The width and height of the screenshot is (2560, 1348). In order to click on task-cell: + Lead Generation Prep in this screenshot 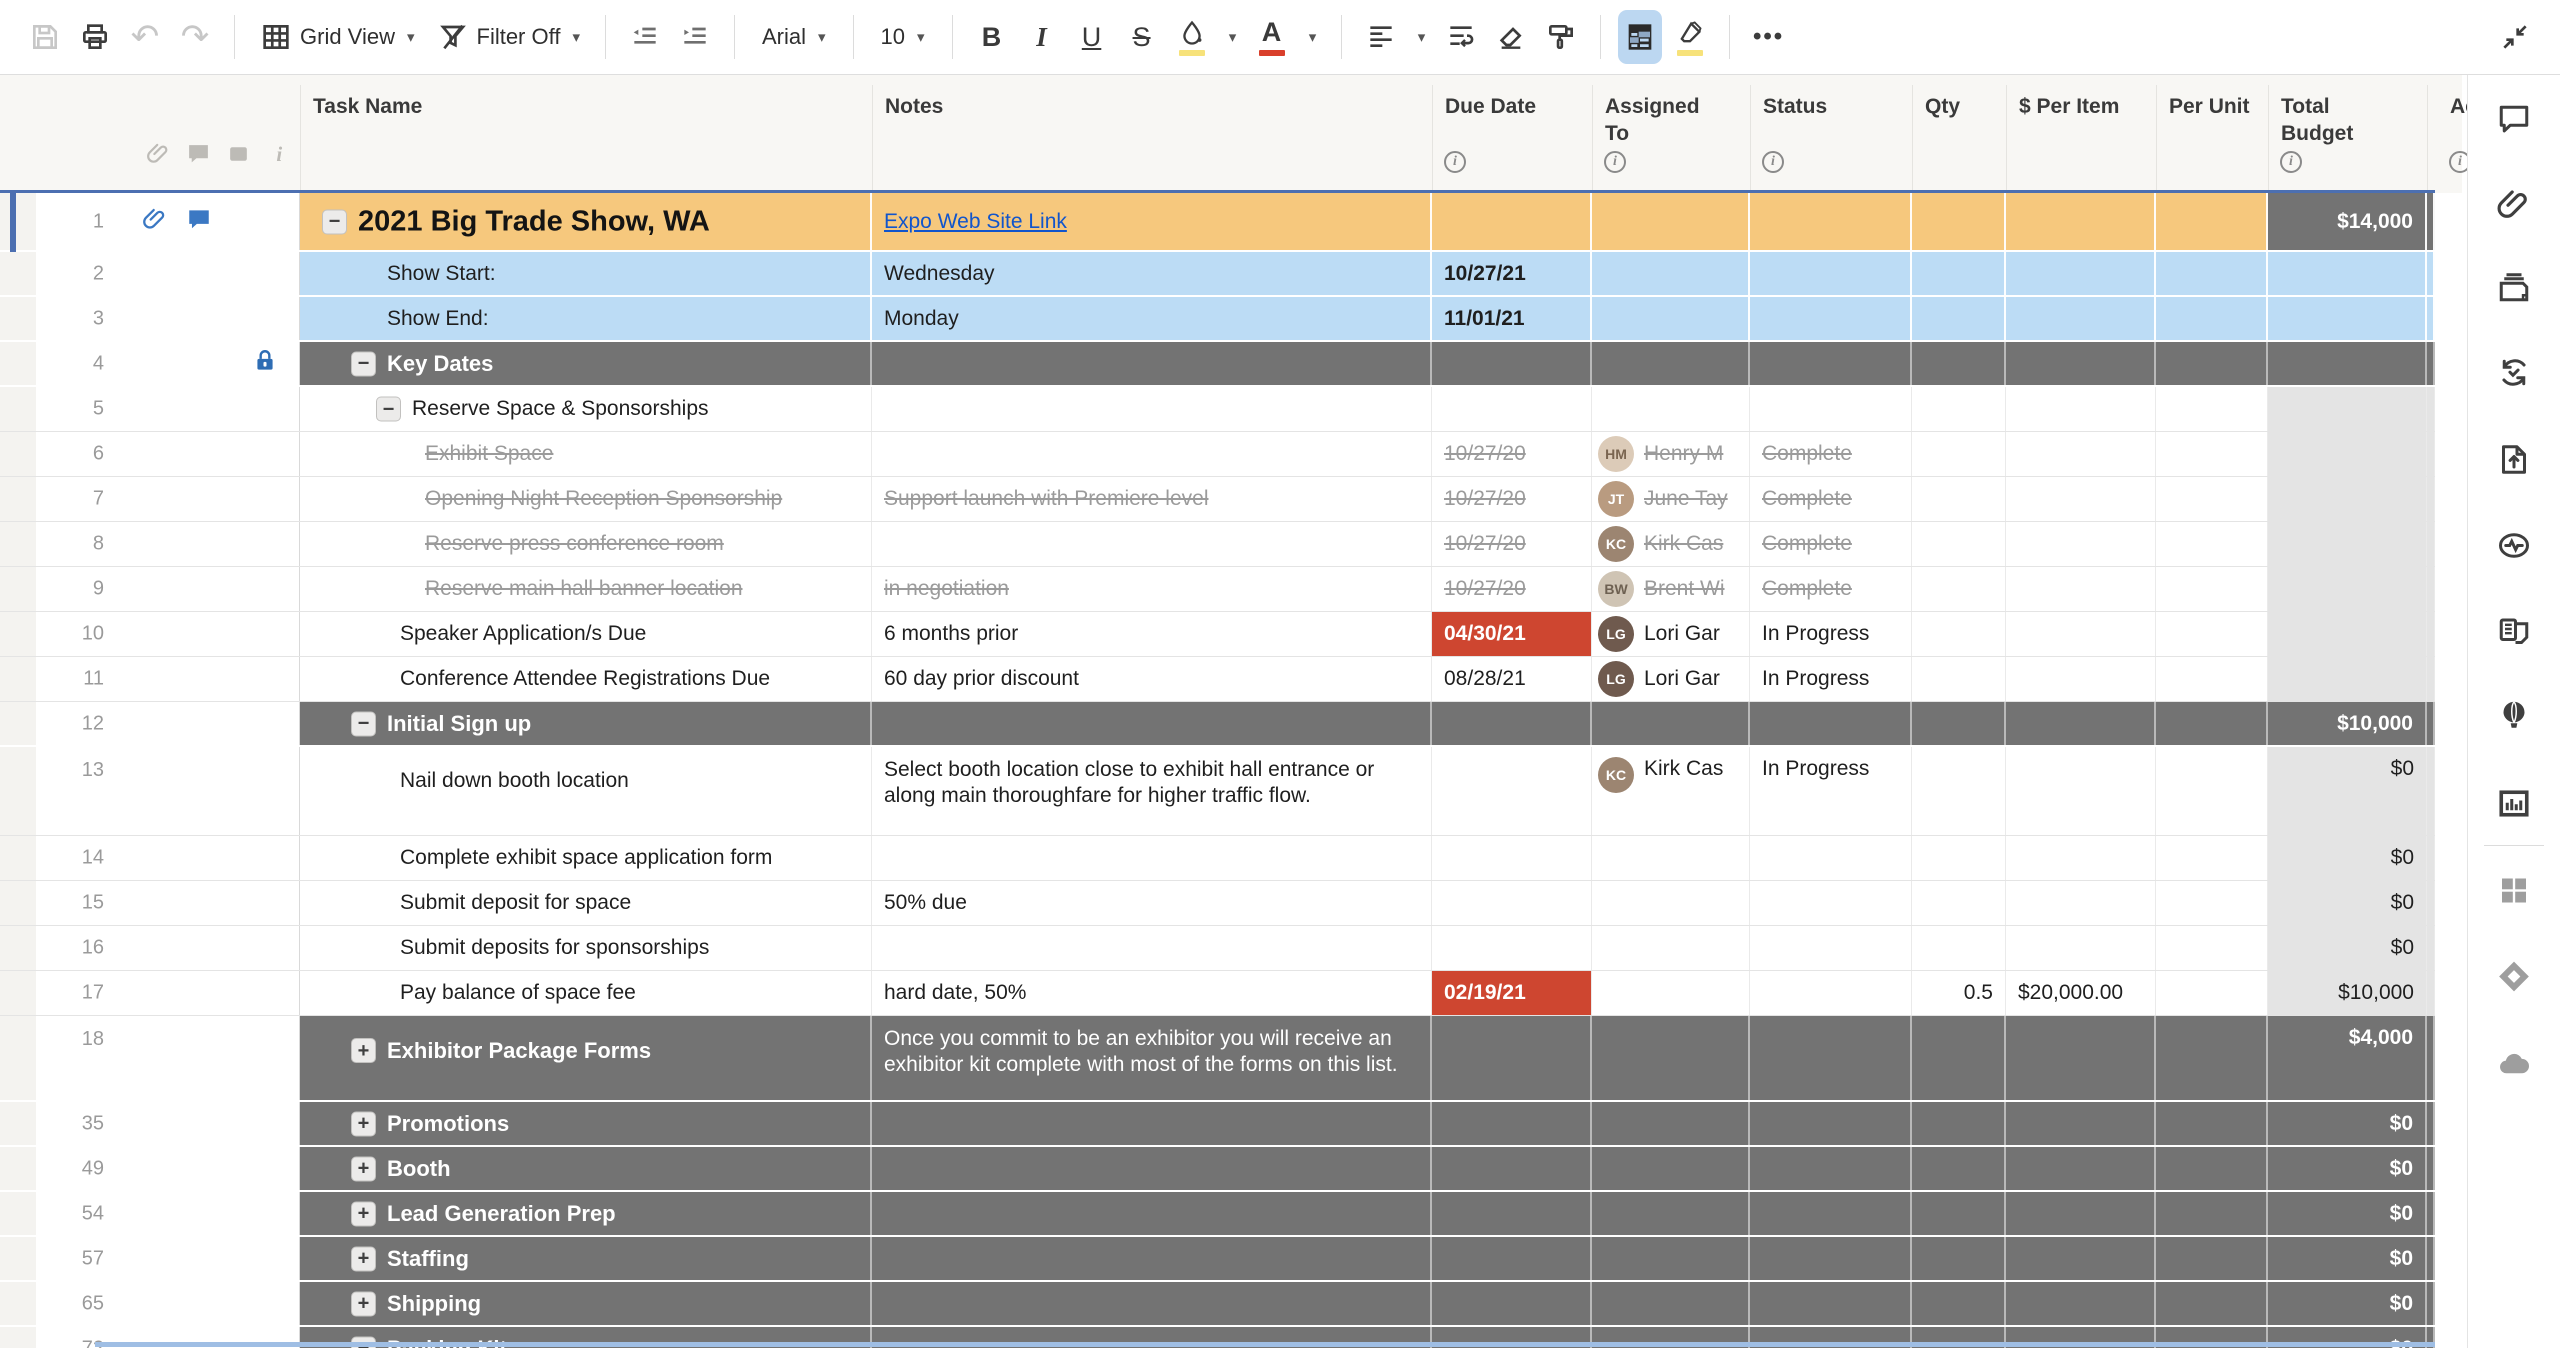, I will do `click(586, 1213)`.